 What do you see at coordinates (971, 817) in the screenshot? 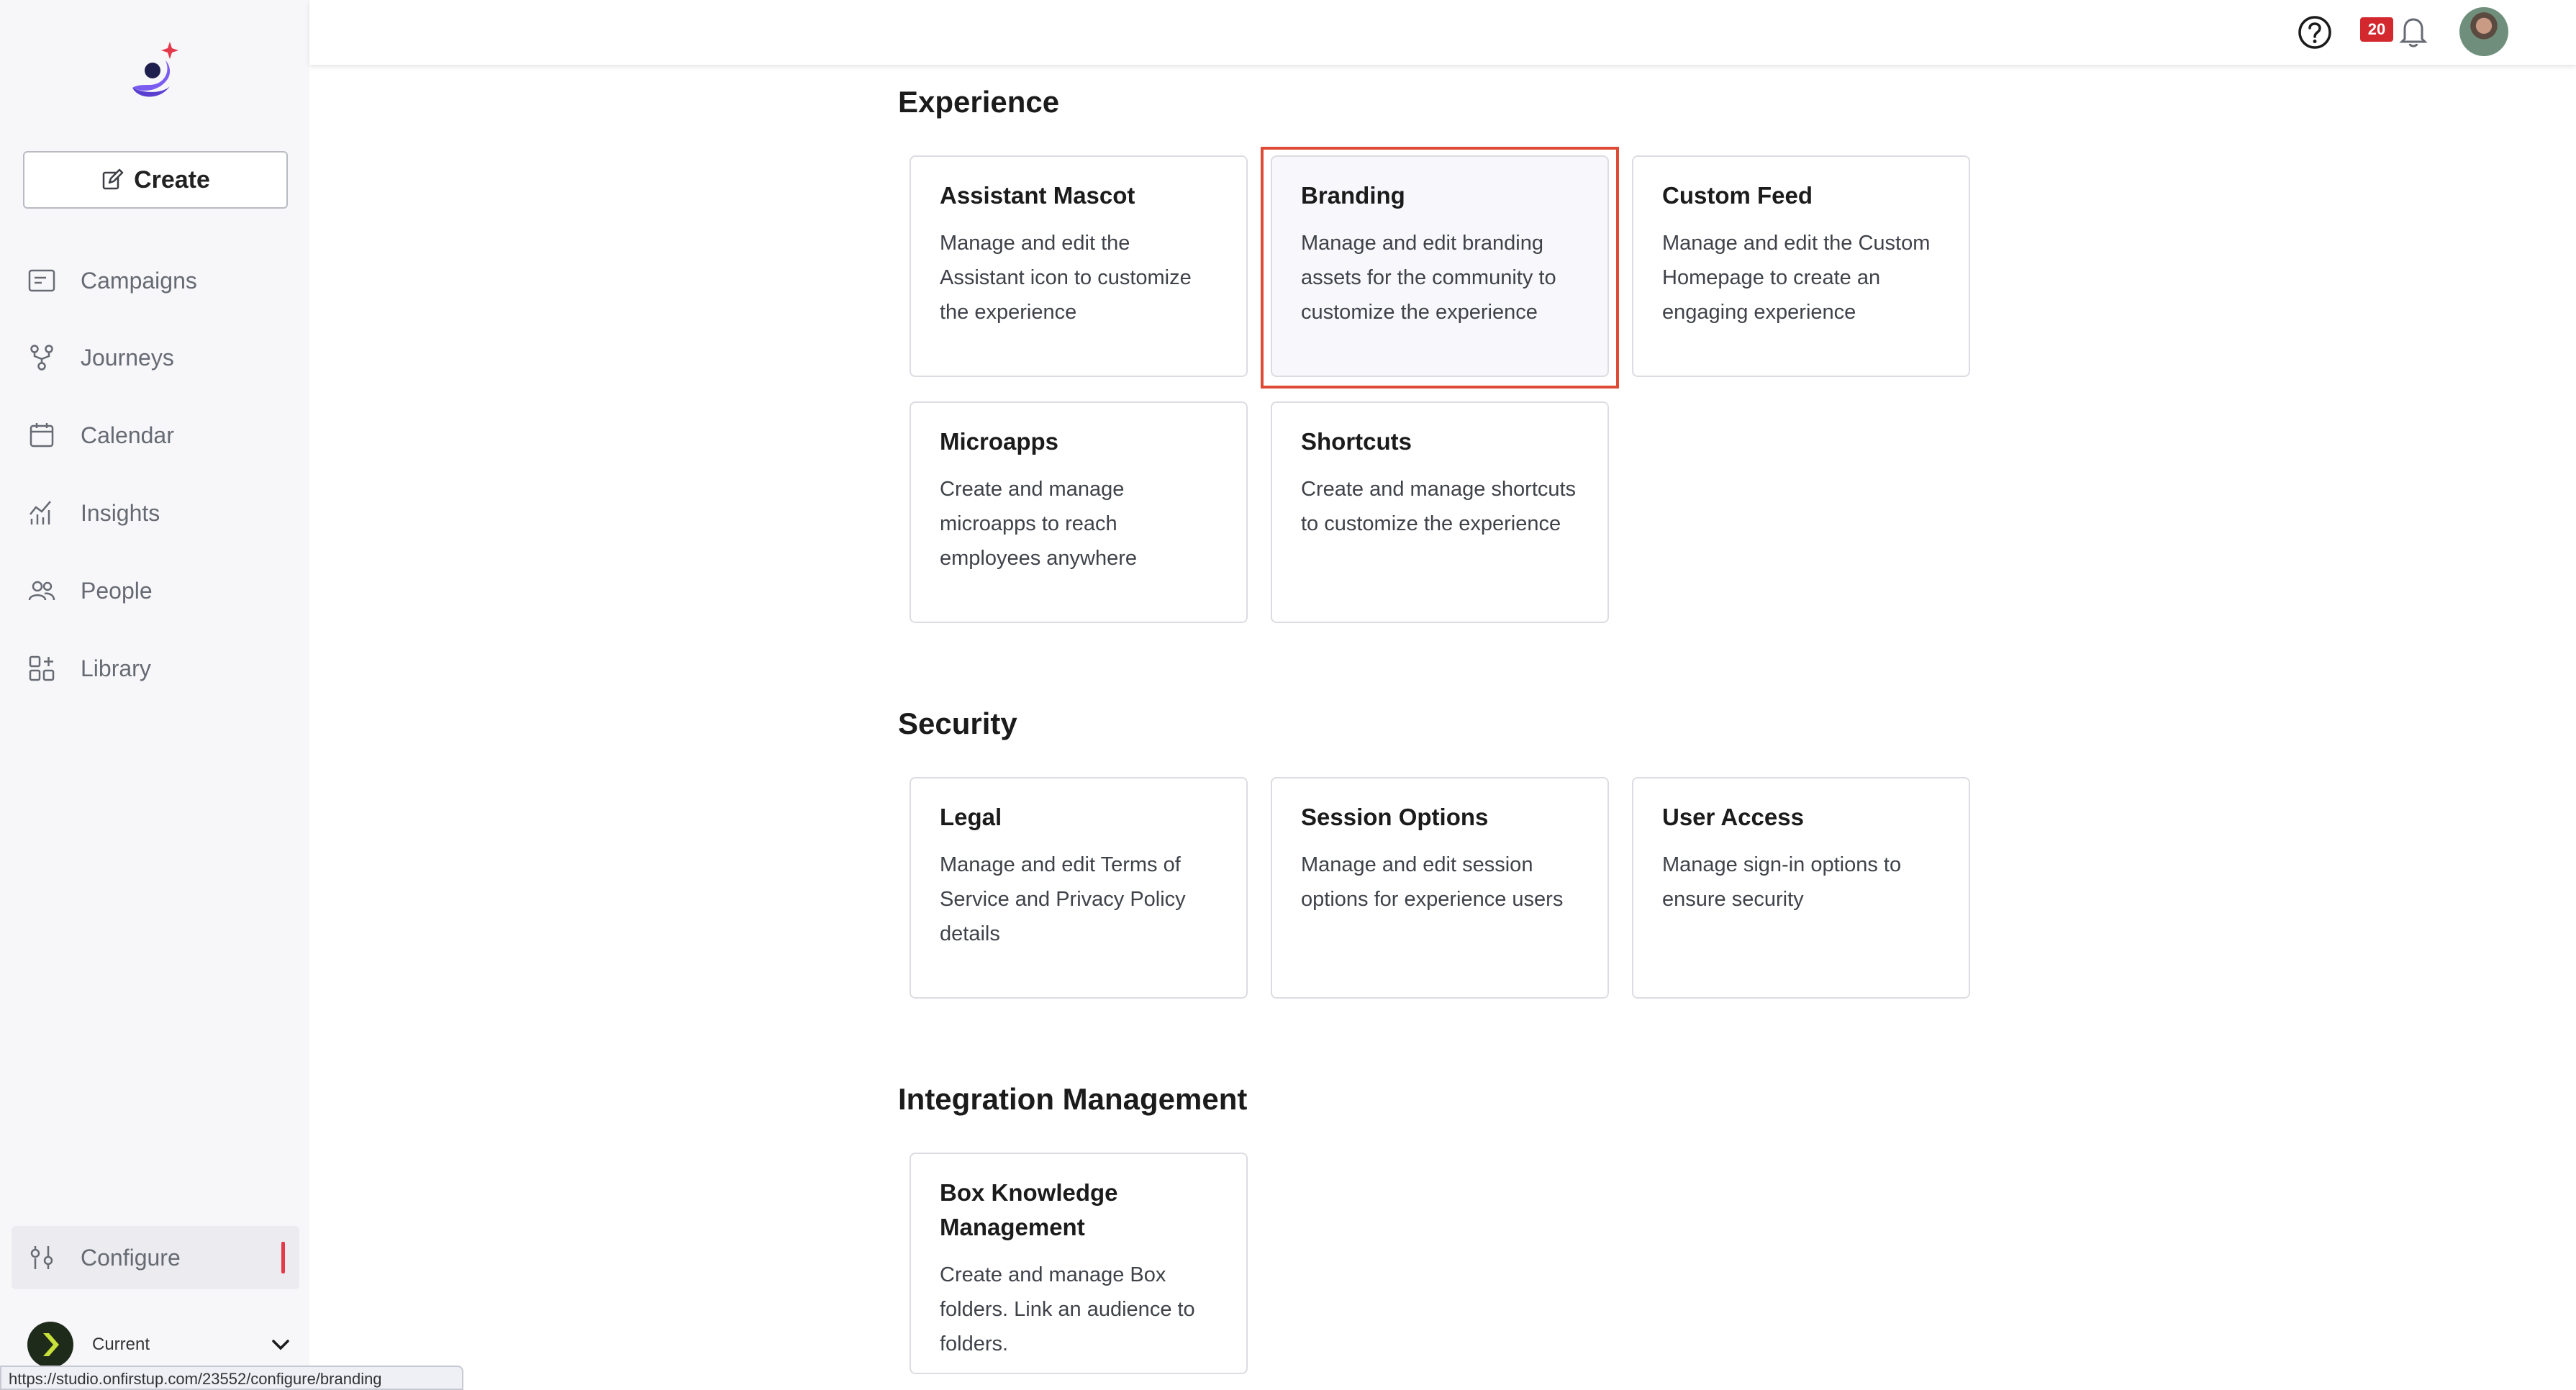
I see `card-title: Legal` at bounding box center [971, 817].